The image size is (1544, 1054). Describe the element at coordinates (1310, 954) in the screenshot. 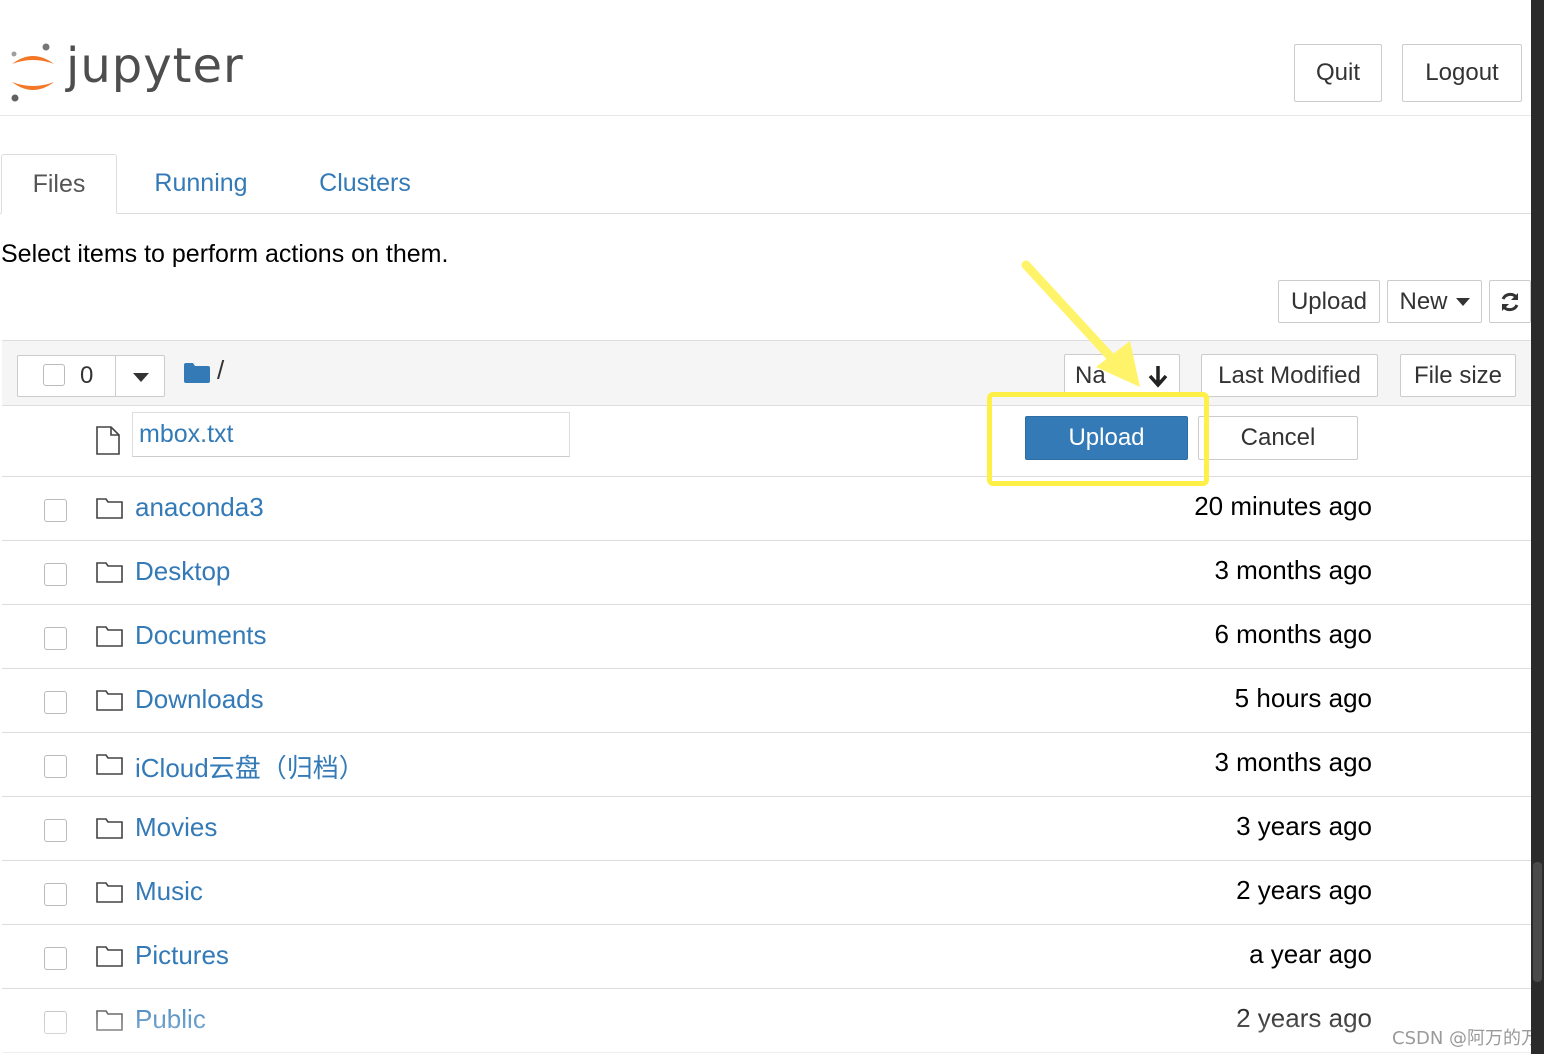

I see `item-modified: a year ago` at that location.